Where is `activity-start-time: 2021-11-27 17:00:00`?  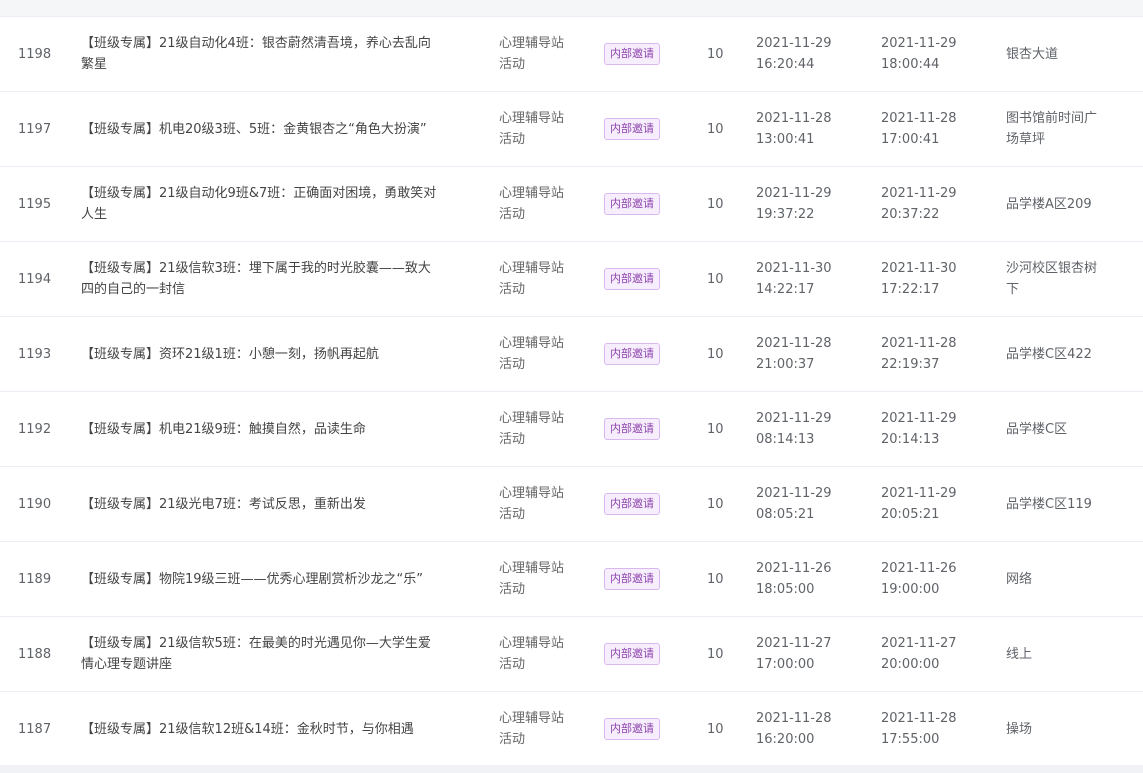
activity-start-time: 2021-11-27 17:00:00 is located at coordinates (811, 654).